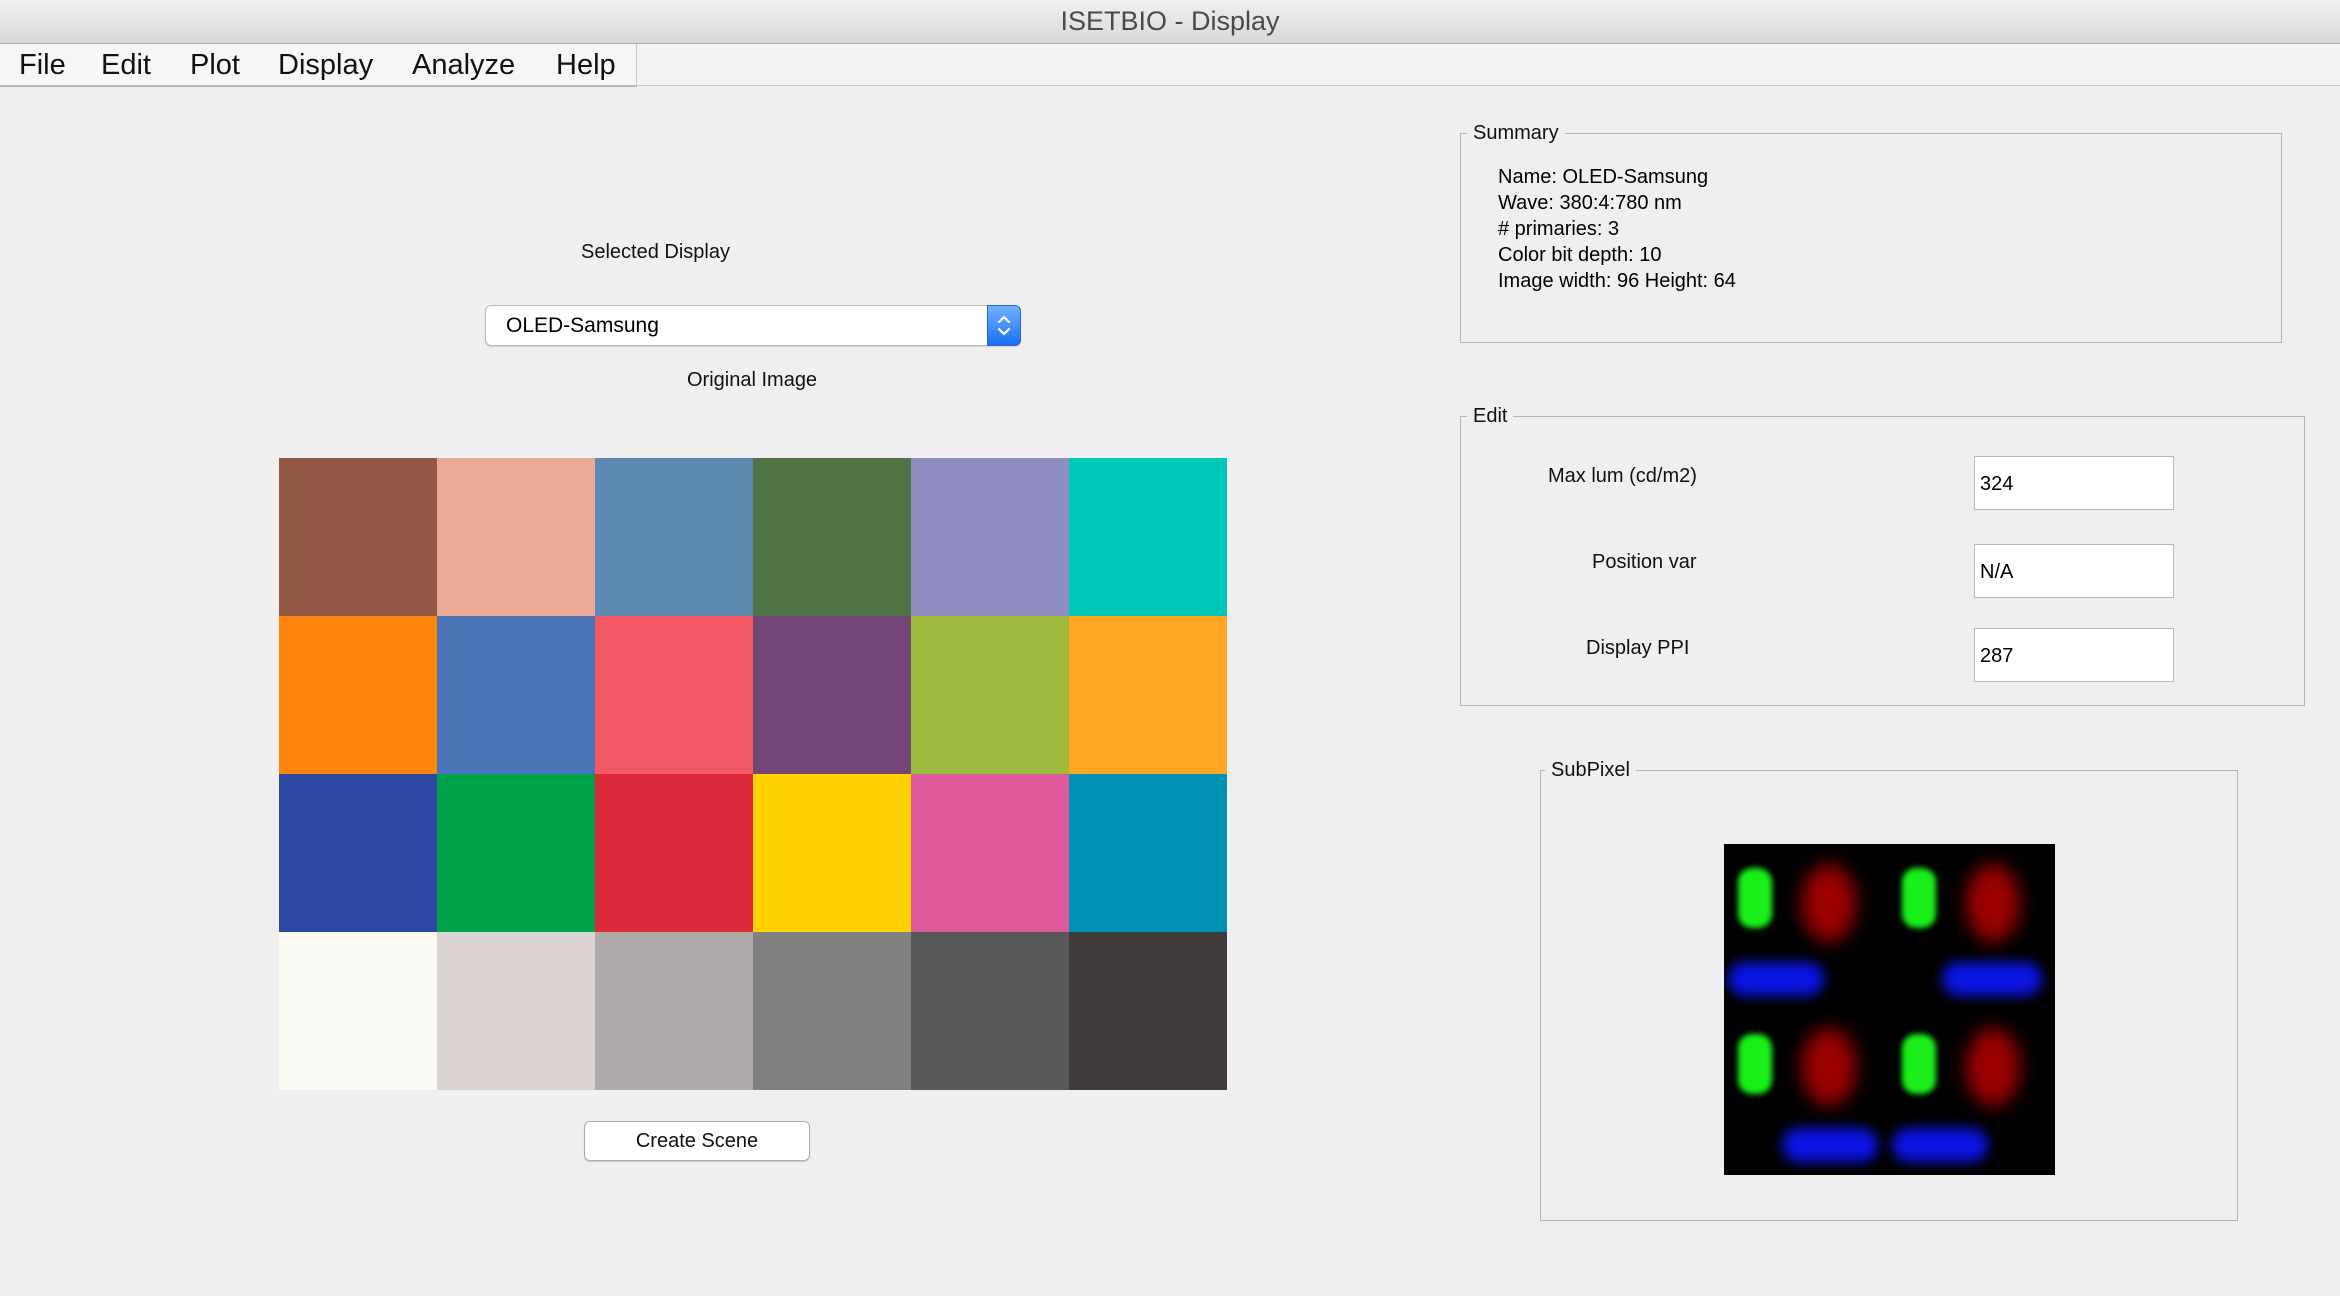 The image size is (2340, 1296). Describe the element at coordinates (1622, 476) in the screenshot. I see `max-lum-label: Max lum (cd/m2)` at that location.